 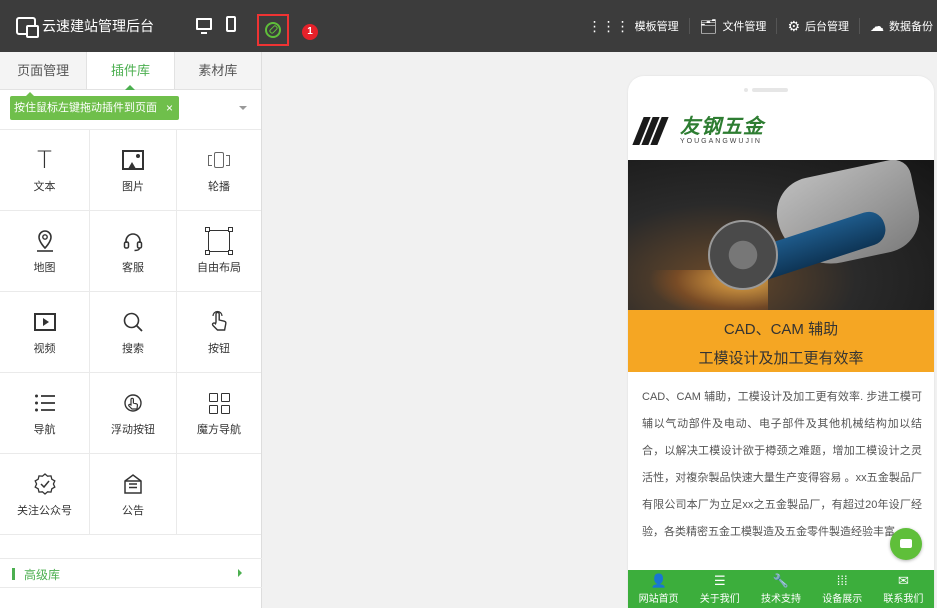 I want to click on advanced-library-section: 高级库, so click(x=131, y=573).